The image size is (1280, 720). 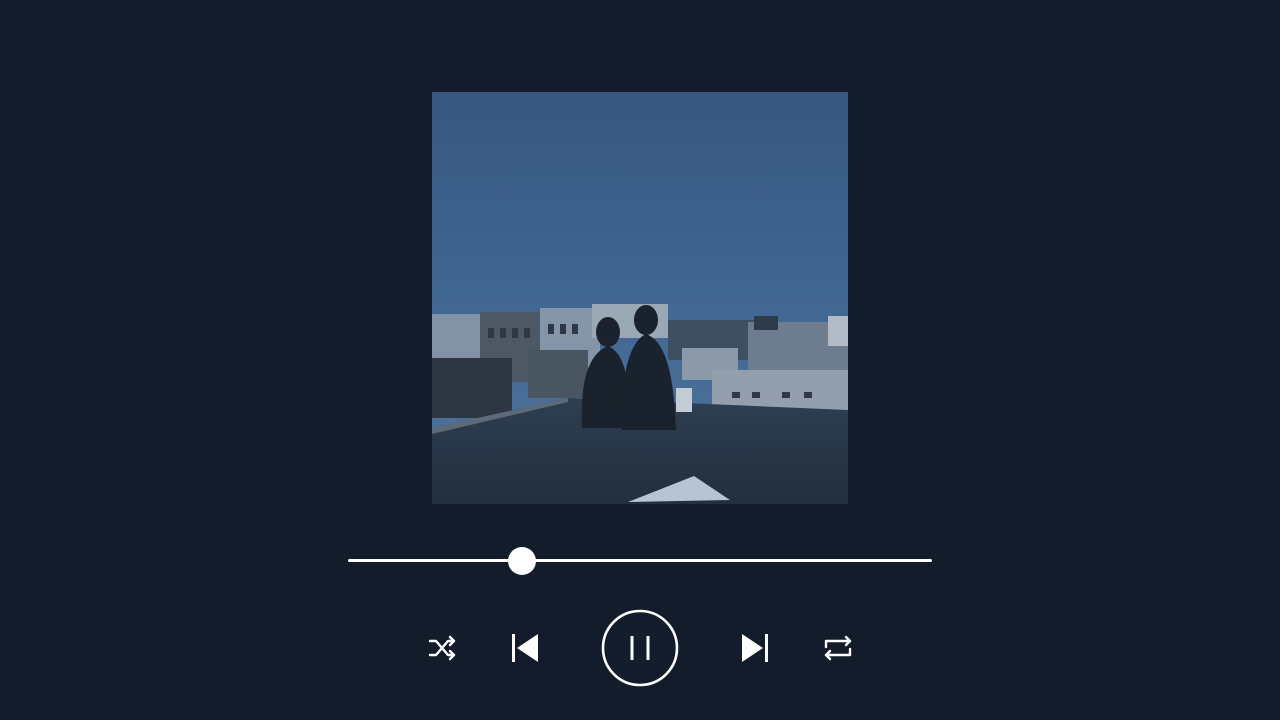 I want to click on repeat-icon, so click(x=838, y=648).